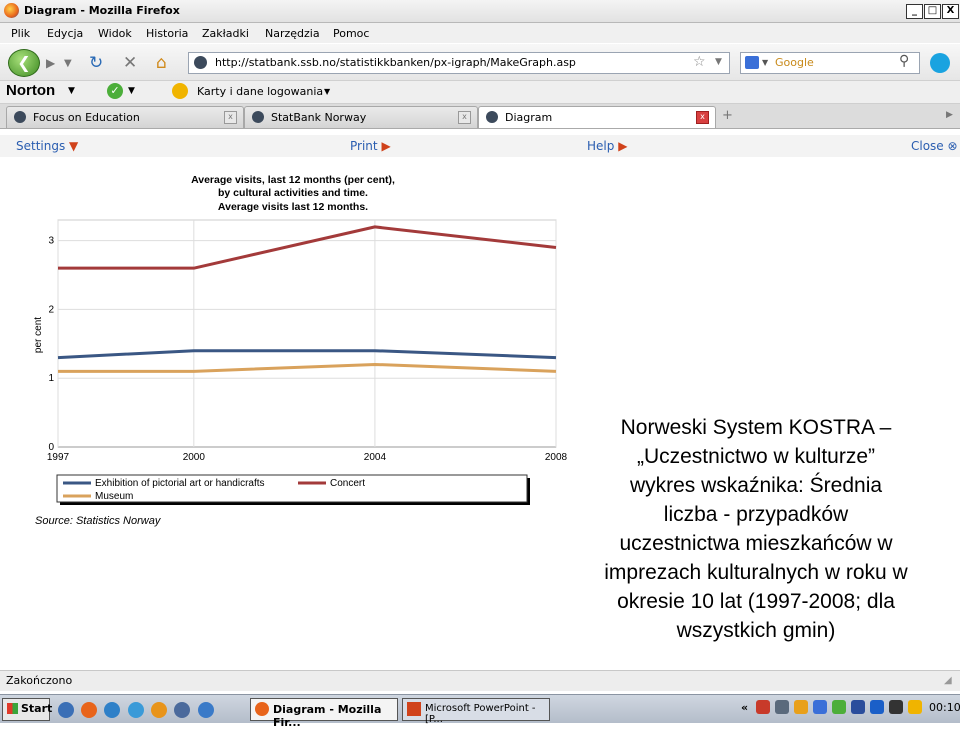 This screenshot has height=729, width=960. What do you see at coordinates (58, 457) in the screenshot?
I see `x-tick-label: 1997` at bounding box center [58, 457].